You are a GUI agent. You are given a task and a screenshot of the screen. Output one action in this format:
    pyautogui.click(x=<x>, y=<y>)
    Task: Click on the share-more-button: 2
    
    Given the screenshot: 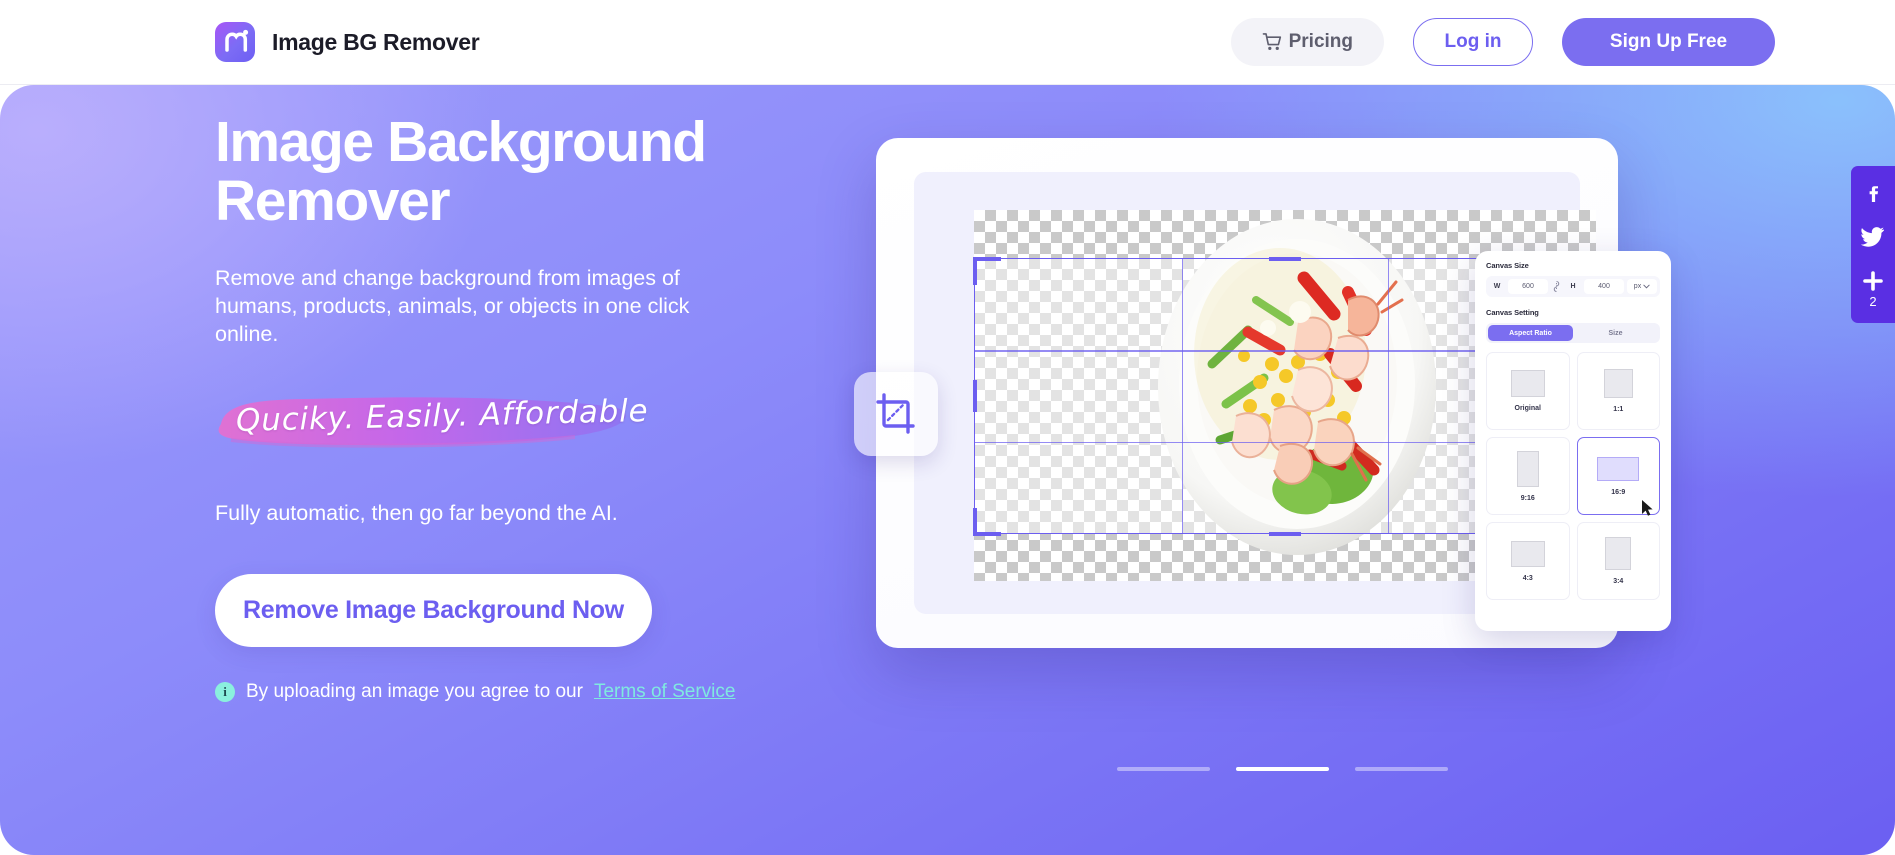 What is the action you would take?
    pyautogui.click(x=1873, y=289)
    